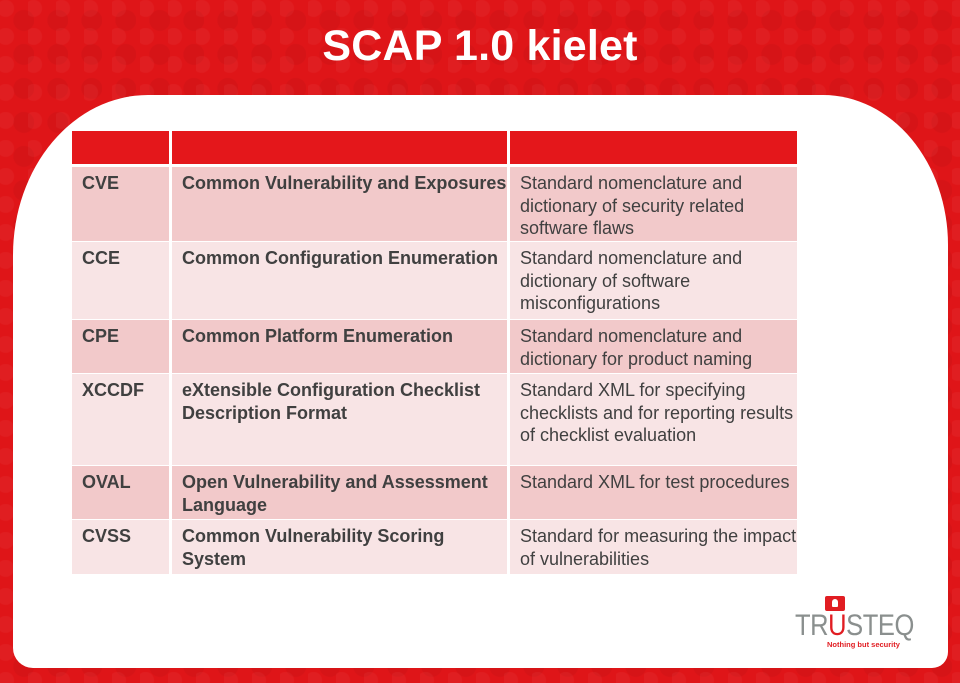 This screenshot has width=960, height=683. I want to click on logo-wordmark: TRUSTEQ, so click(854, 626).